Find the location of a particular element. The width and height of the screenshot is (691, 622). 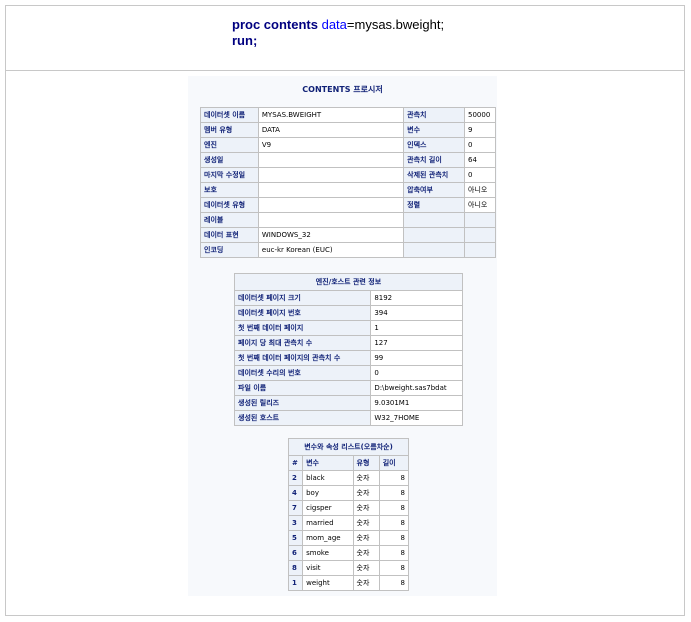

engine-label: 첫 번째 데이터 페이지의 관측치 수 is located at coordinates (302, 358).